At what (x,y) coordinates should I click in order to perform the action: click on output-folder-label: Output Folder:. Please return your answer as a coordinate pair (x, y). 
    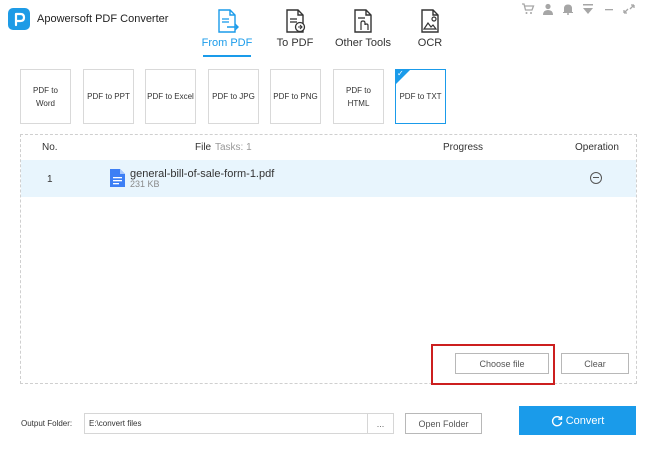
    Looking at the image, I should click on (47, 423).